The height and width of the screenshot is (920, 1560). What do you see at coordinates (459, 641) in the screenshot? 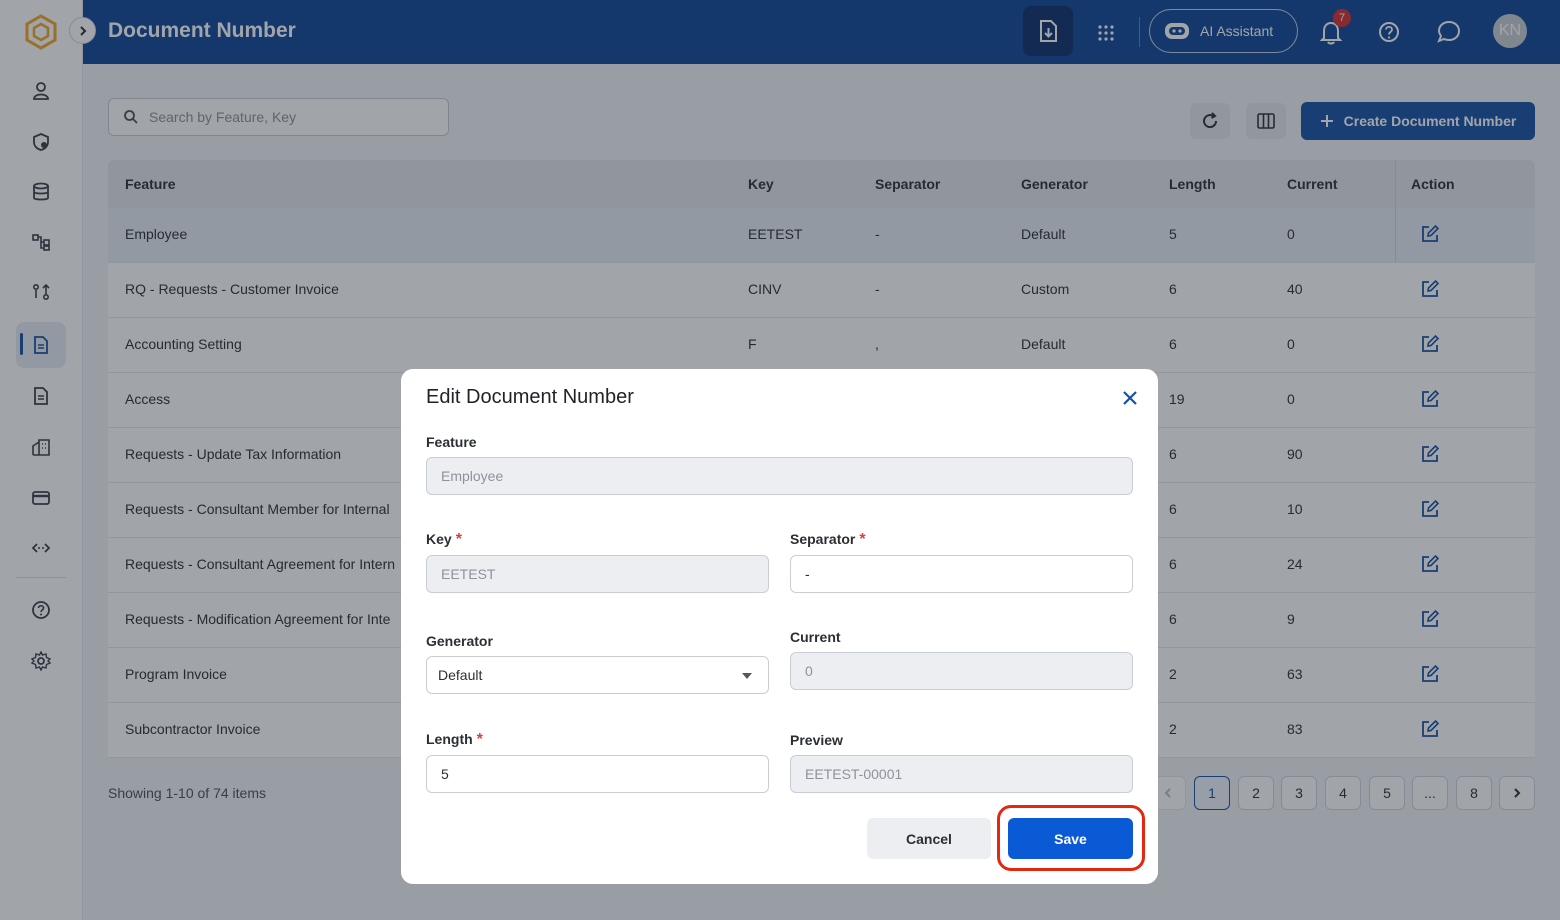
I see `generator-label: Generator` at bounding box center [459, 641].